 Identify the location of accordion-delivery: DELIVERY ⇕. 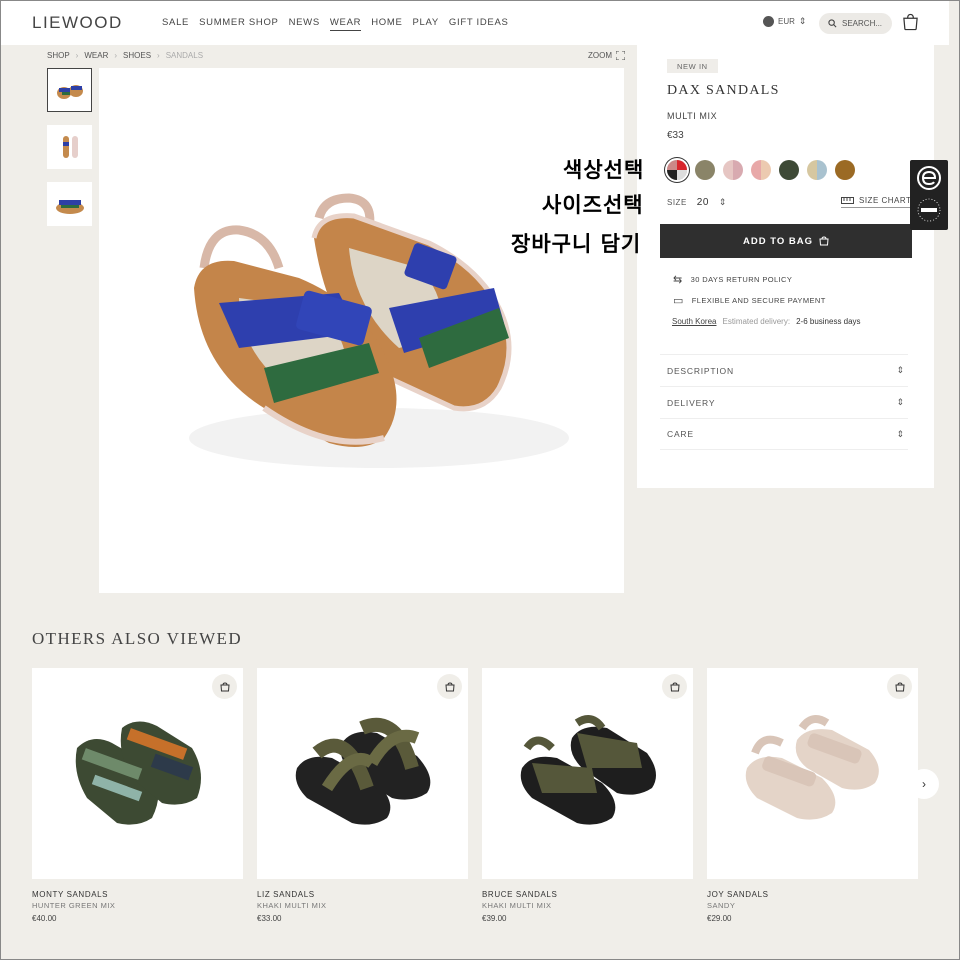
(784, 402).